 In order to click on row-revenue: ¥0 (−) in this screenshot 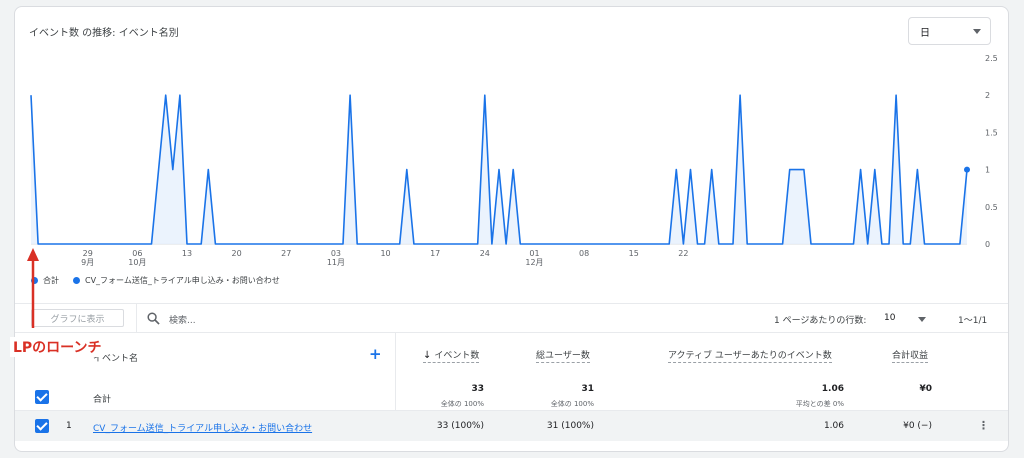, I will do `click(917, 426)`.